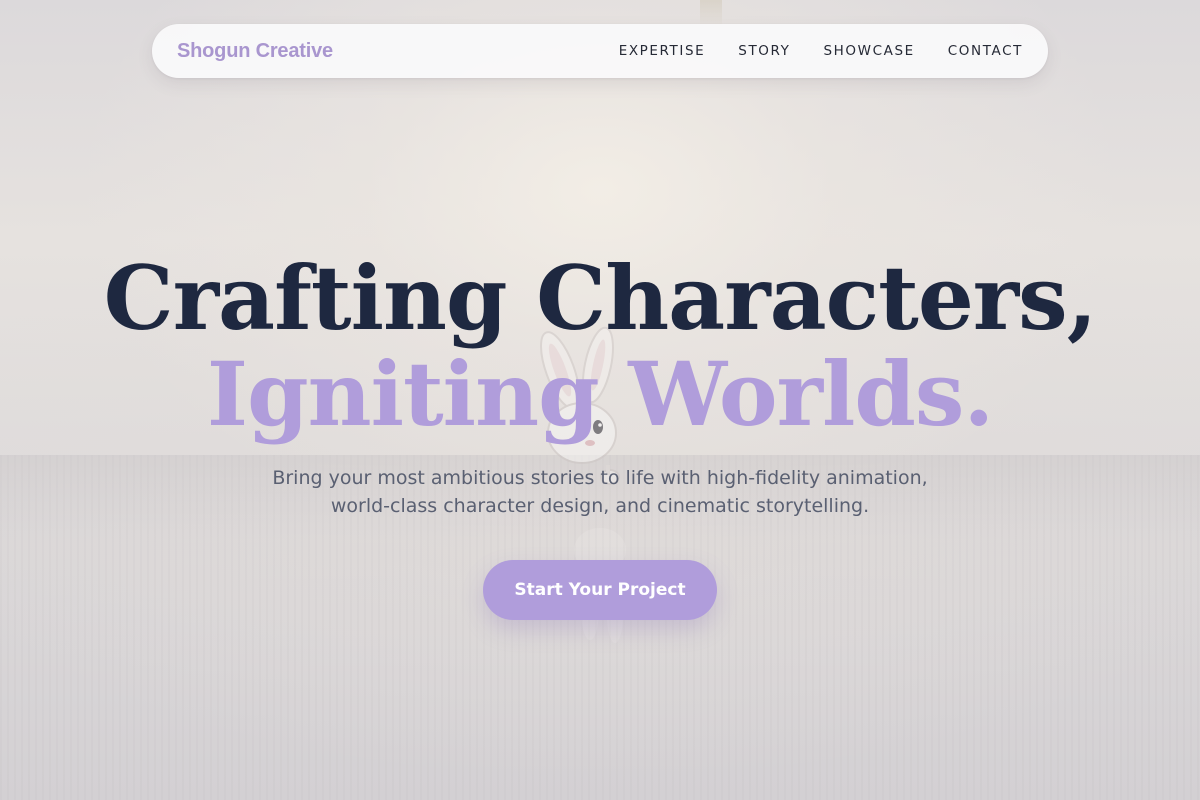 The height and width of the screenshot is (800, 1200). What do you see at coordinates (985, 51) in the screenshot?
I see `nav-link-contact: CONTACT` at bounding box center [985, 51].